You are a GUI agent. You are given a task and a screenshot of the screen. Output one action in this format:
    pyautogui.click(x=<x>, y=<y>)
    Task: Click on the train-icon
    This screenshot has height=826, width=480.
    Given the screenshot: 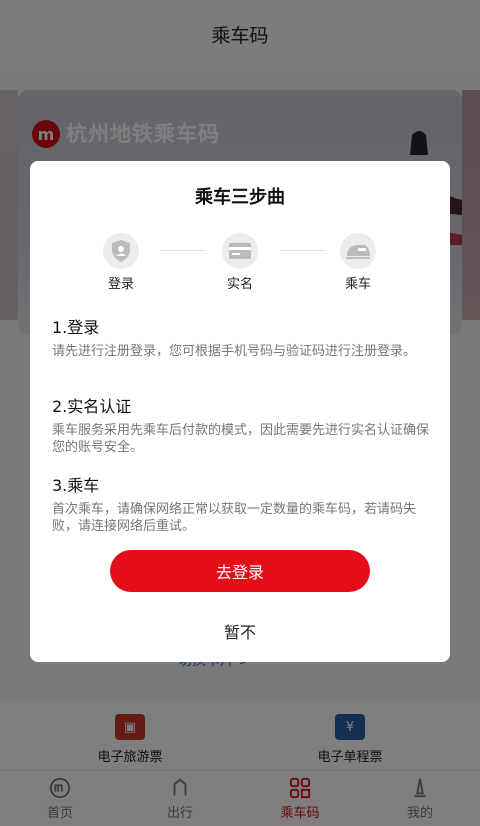 What is the action you would take?
    pyautogui.click(x=358, y=251)
    